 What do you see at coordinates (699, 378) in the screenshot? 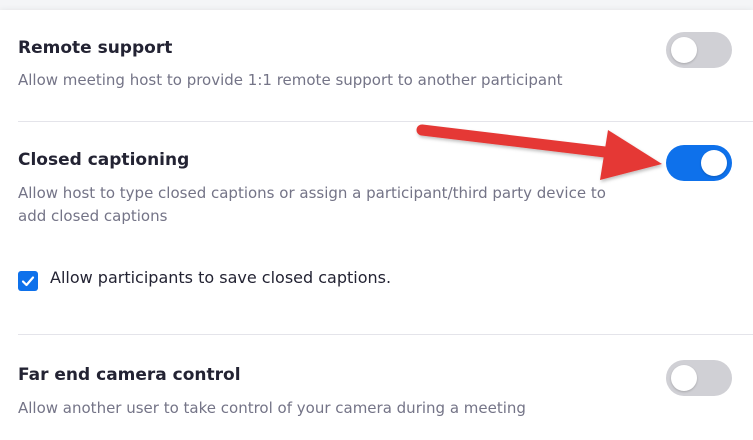
I see `far-end-camera-control-toggle` at bounding box center [699, 378].